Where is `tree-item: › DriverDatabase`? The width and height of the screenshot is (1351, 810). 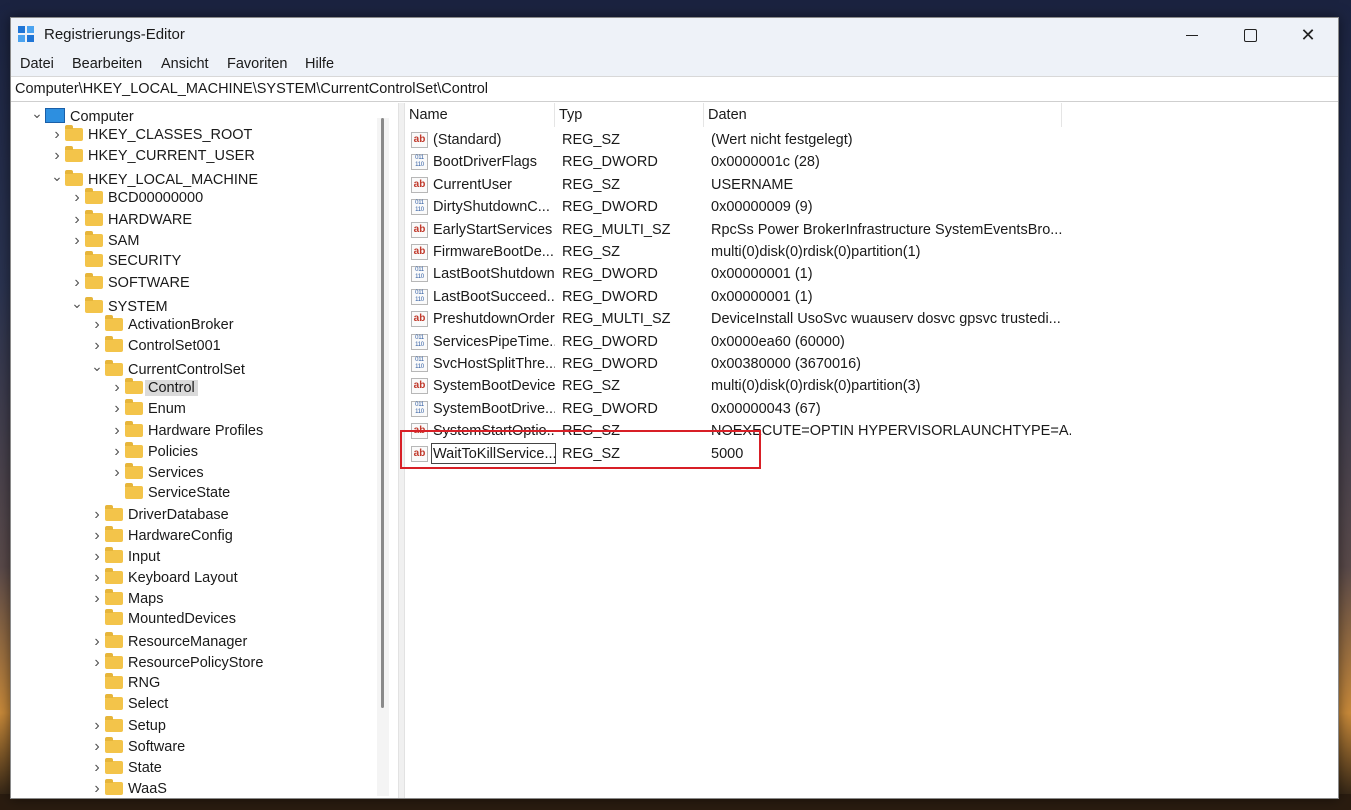
tree-item: › DriverDatabase is located at coordinates (159, 514).